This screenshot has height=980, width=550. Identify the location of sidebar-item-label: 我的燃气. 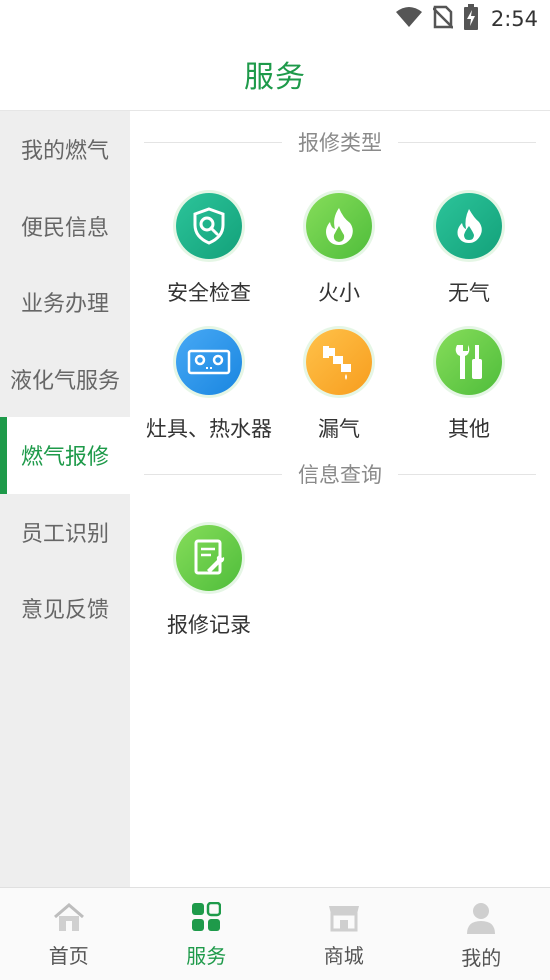
(65, 149).